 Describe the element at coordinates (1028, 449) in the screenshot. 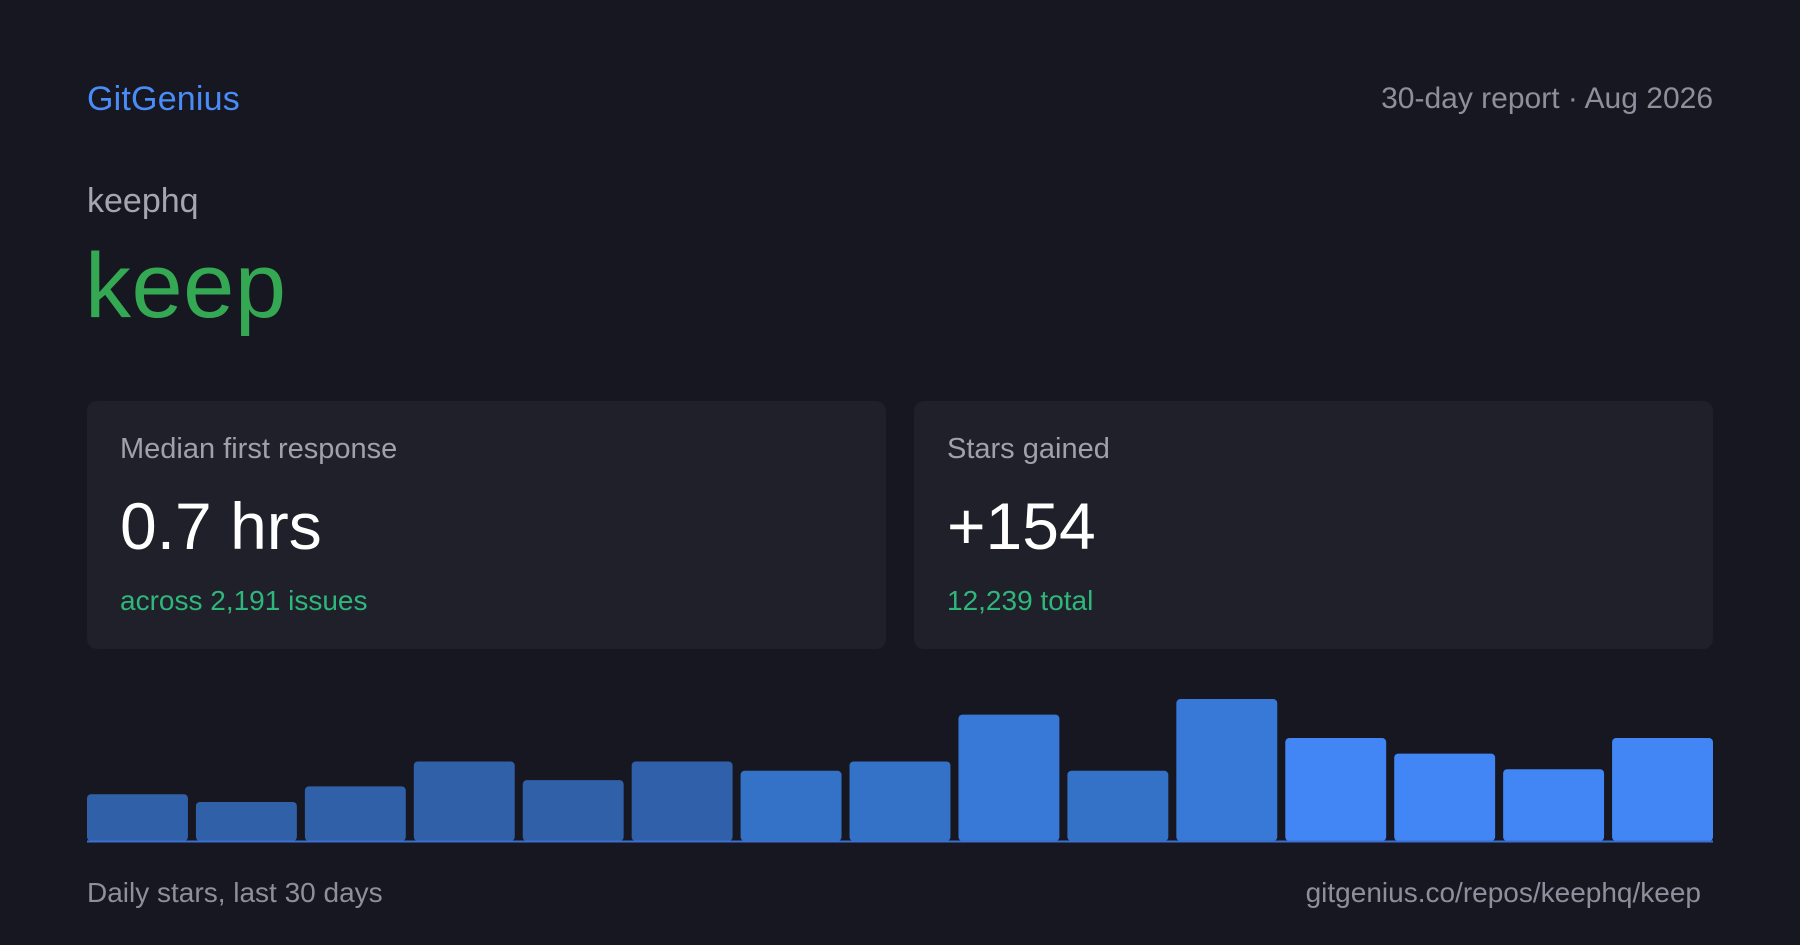

I see `stars-gained-label: Stars gained` at that location.